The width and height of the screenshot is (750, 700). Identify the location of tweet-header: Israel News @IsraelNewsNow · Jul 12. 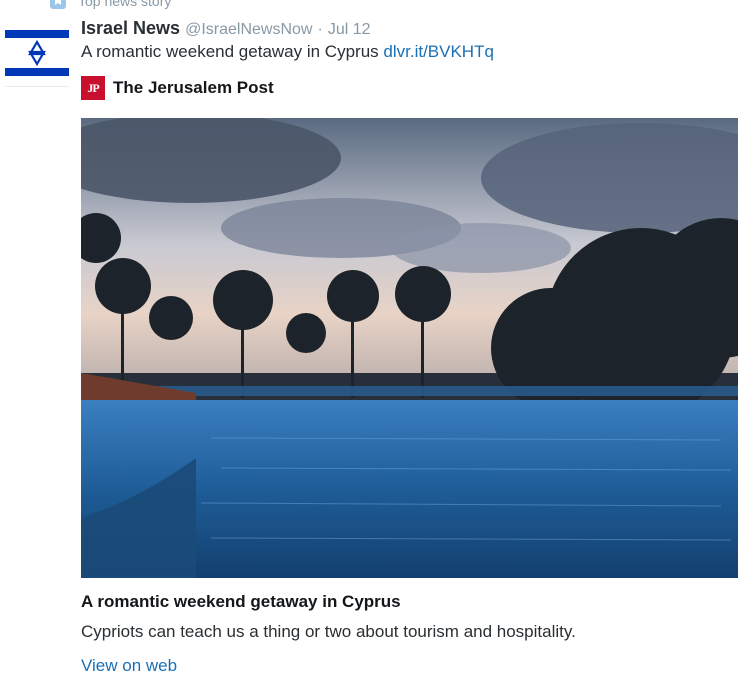
(226, 28).